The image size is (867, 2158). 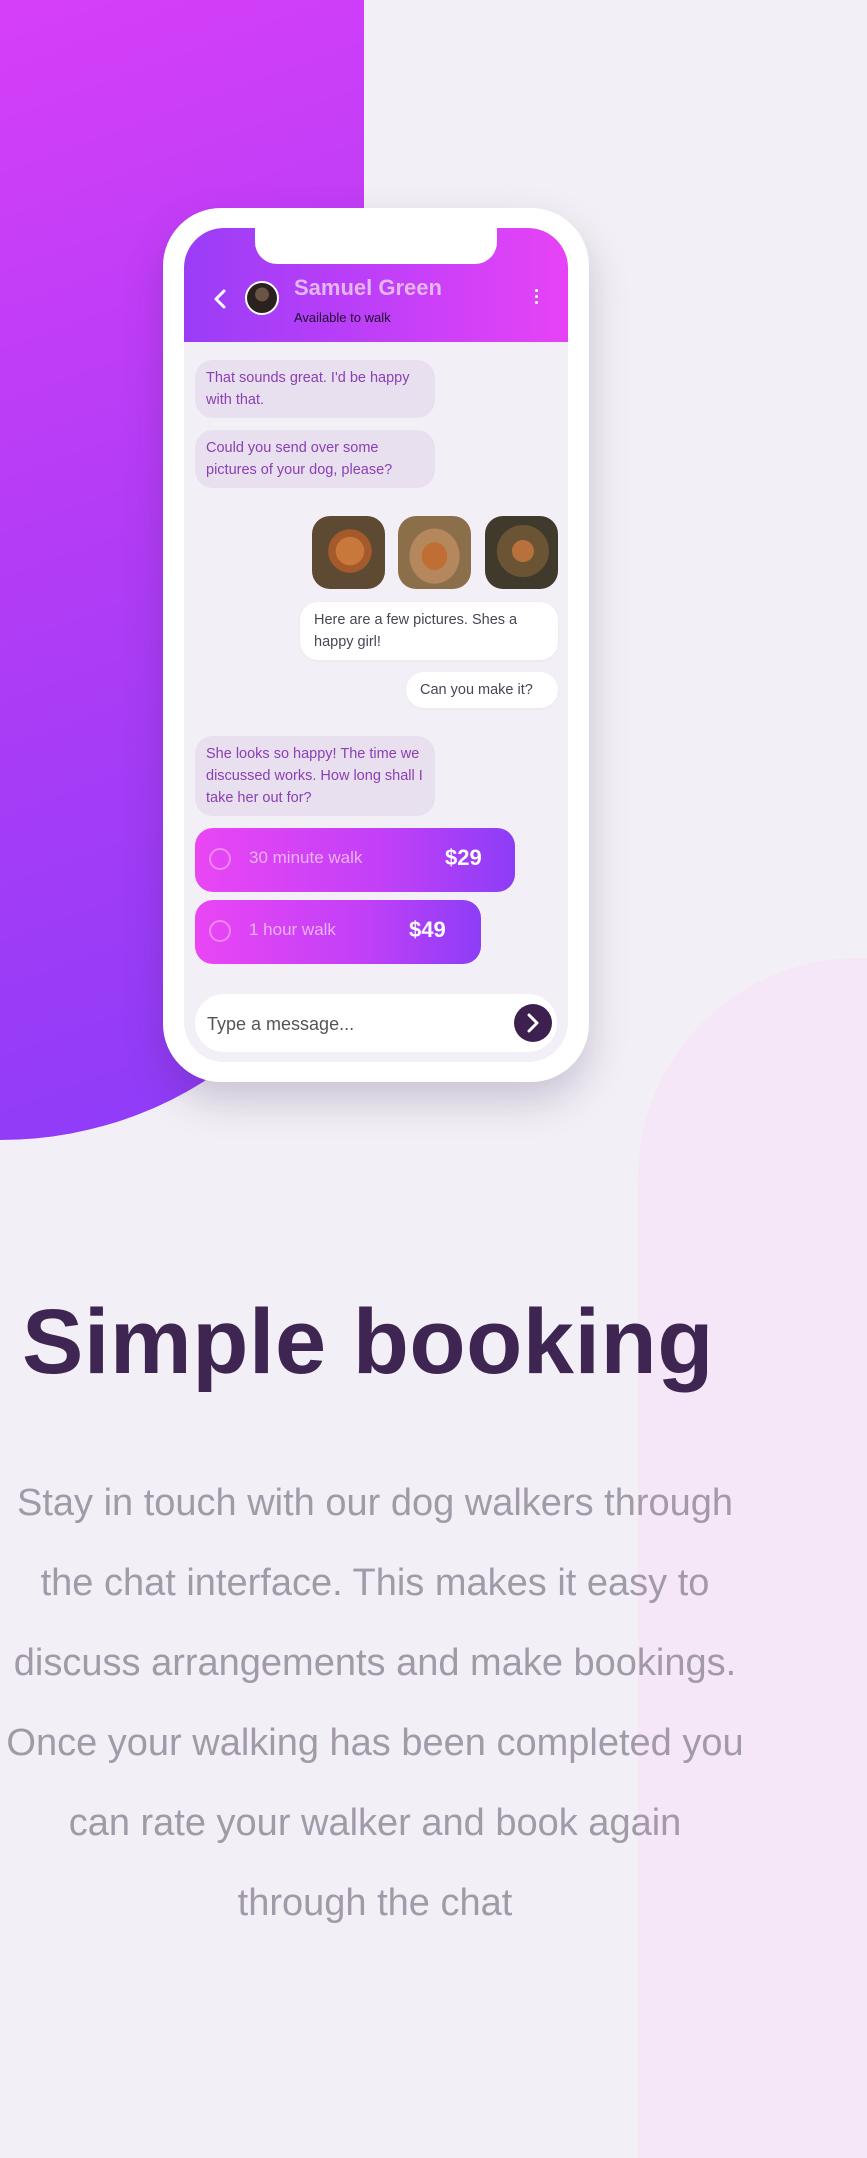 What do you see at coordinates (342, 317) in the screenshot?
I see `contact-status: Available to walk` at bounding box center [342, 317].